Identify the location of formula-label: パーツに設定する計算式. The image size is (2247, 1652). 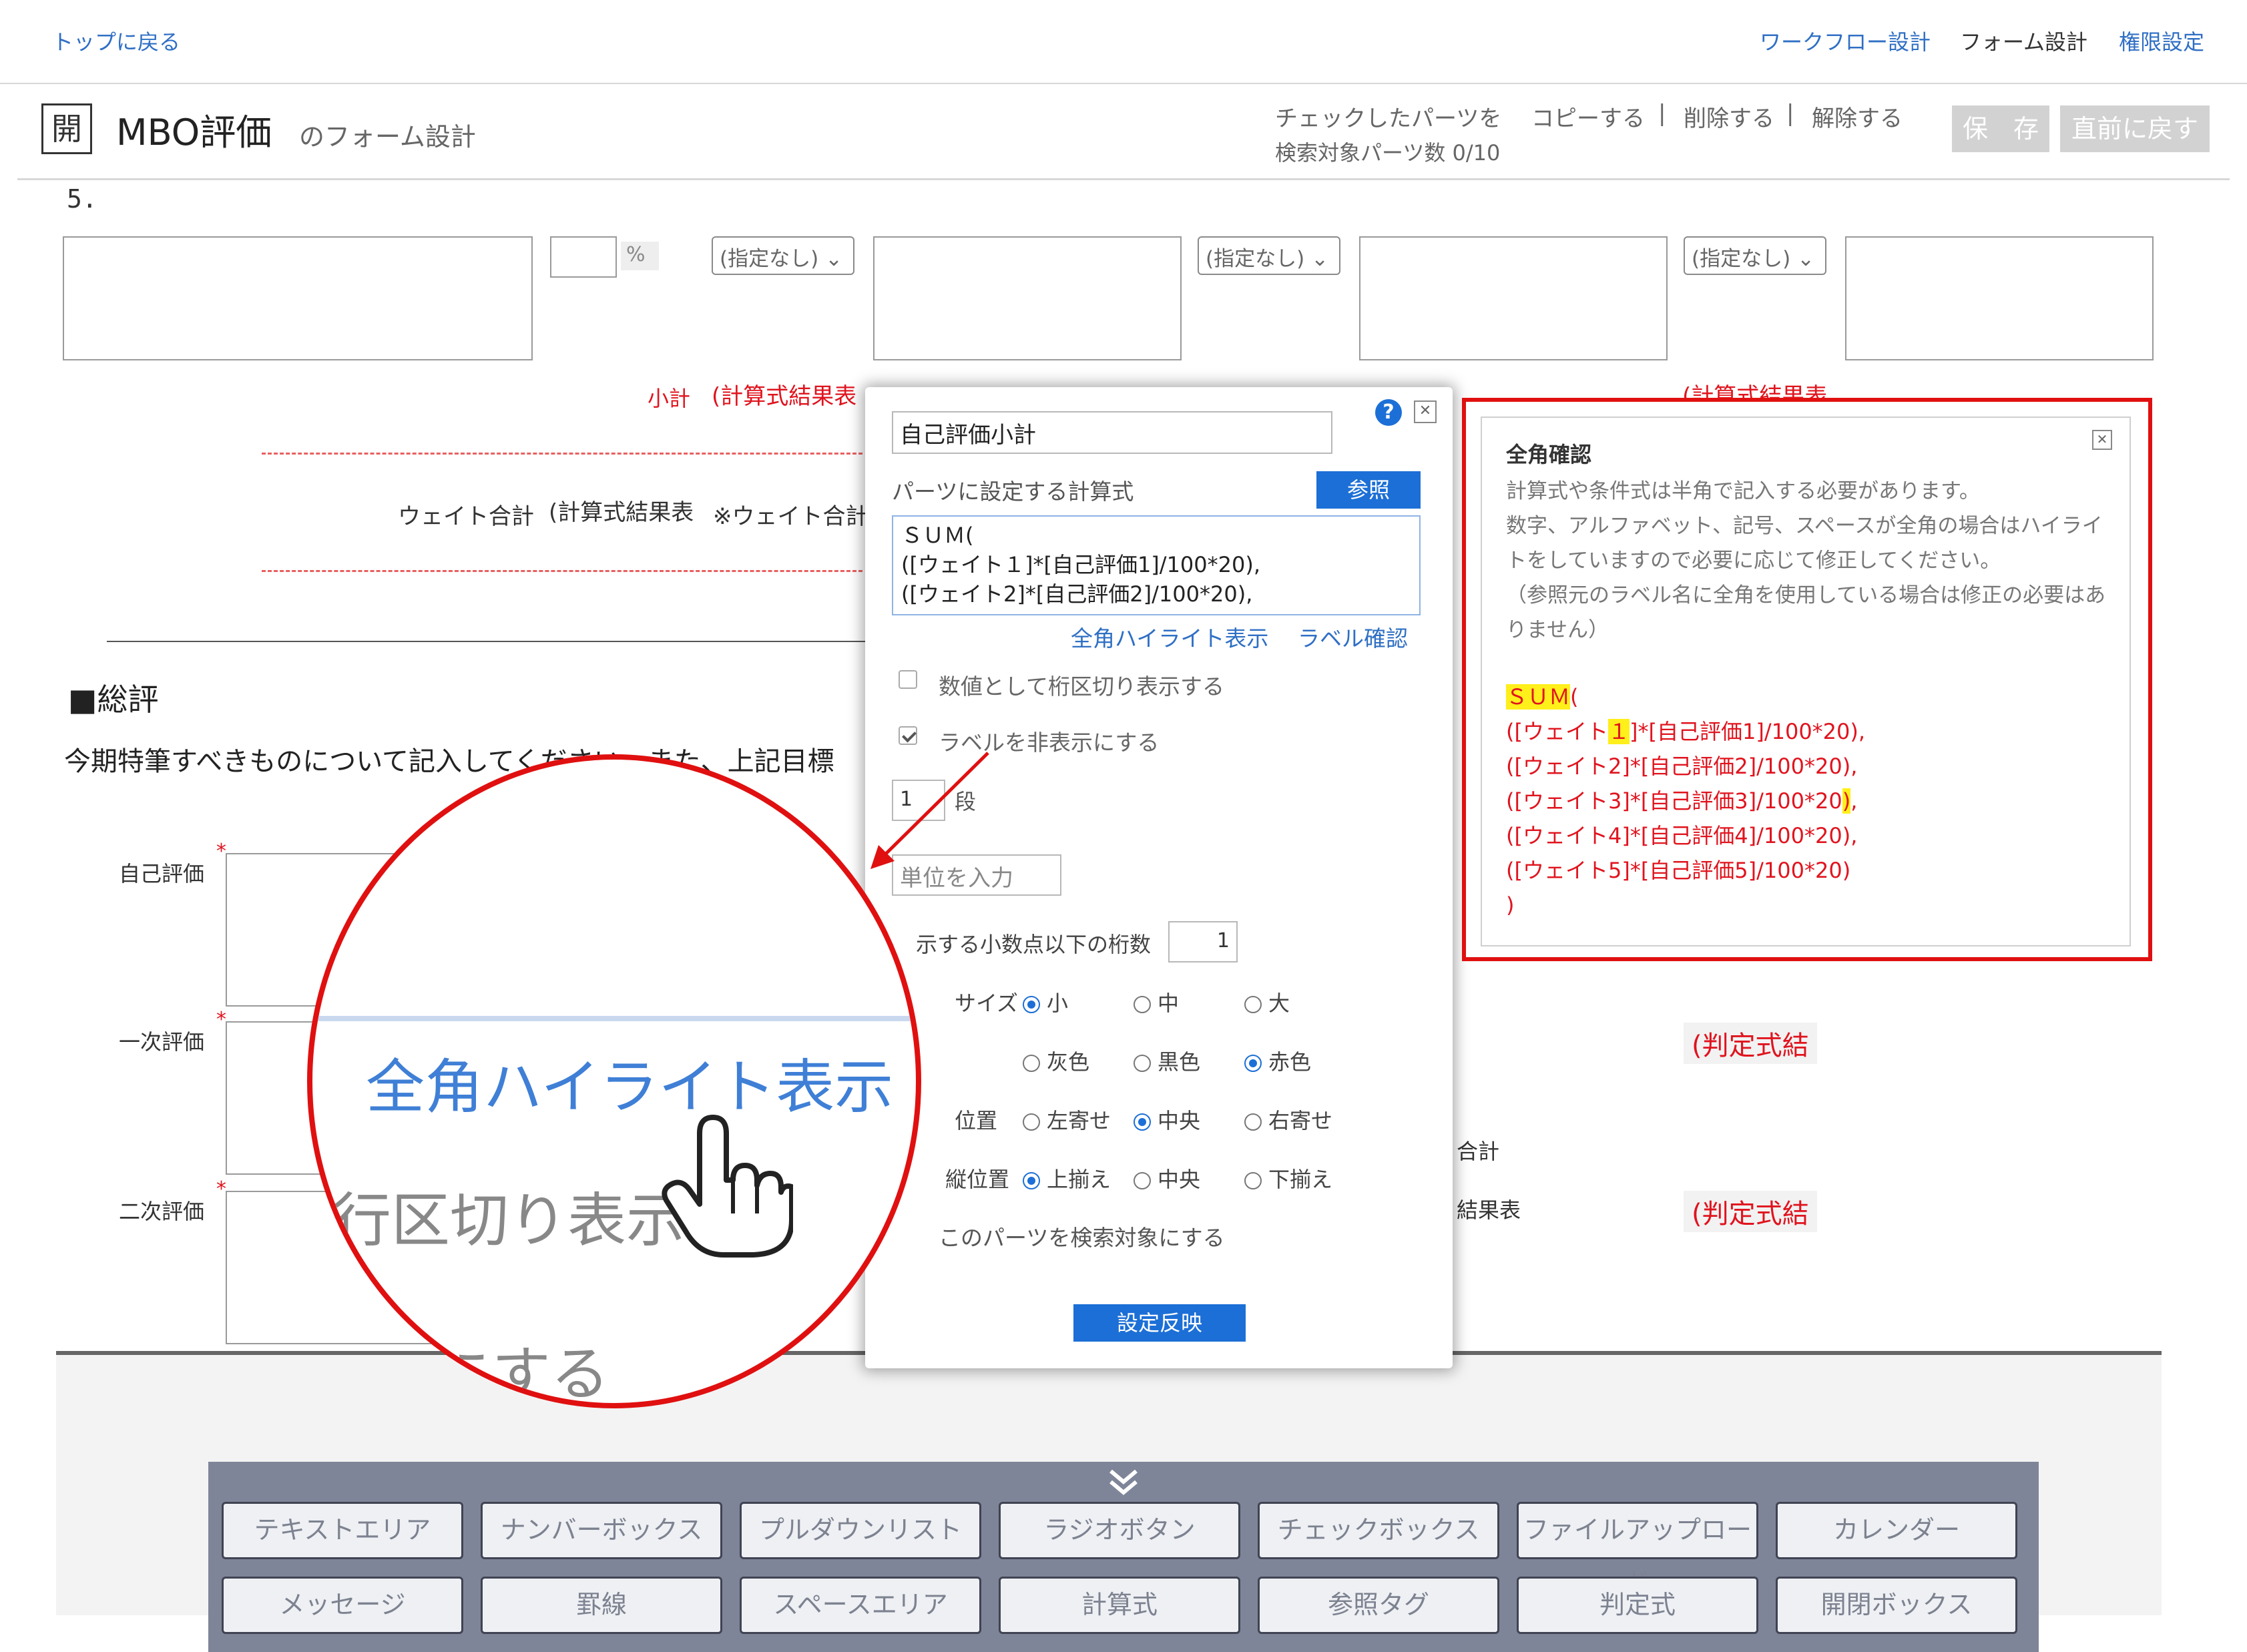
(1013, 492).